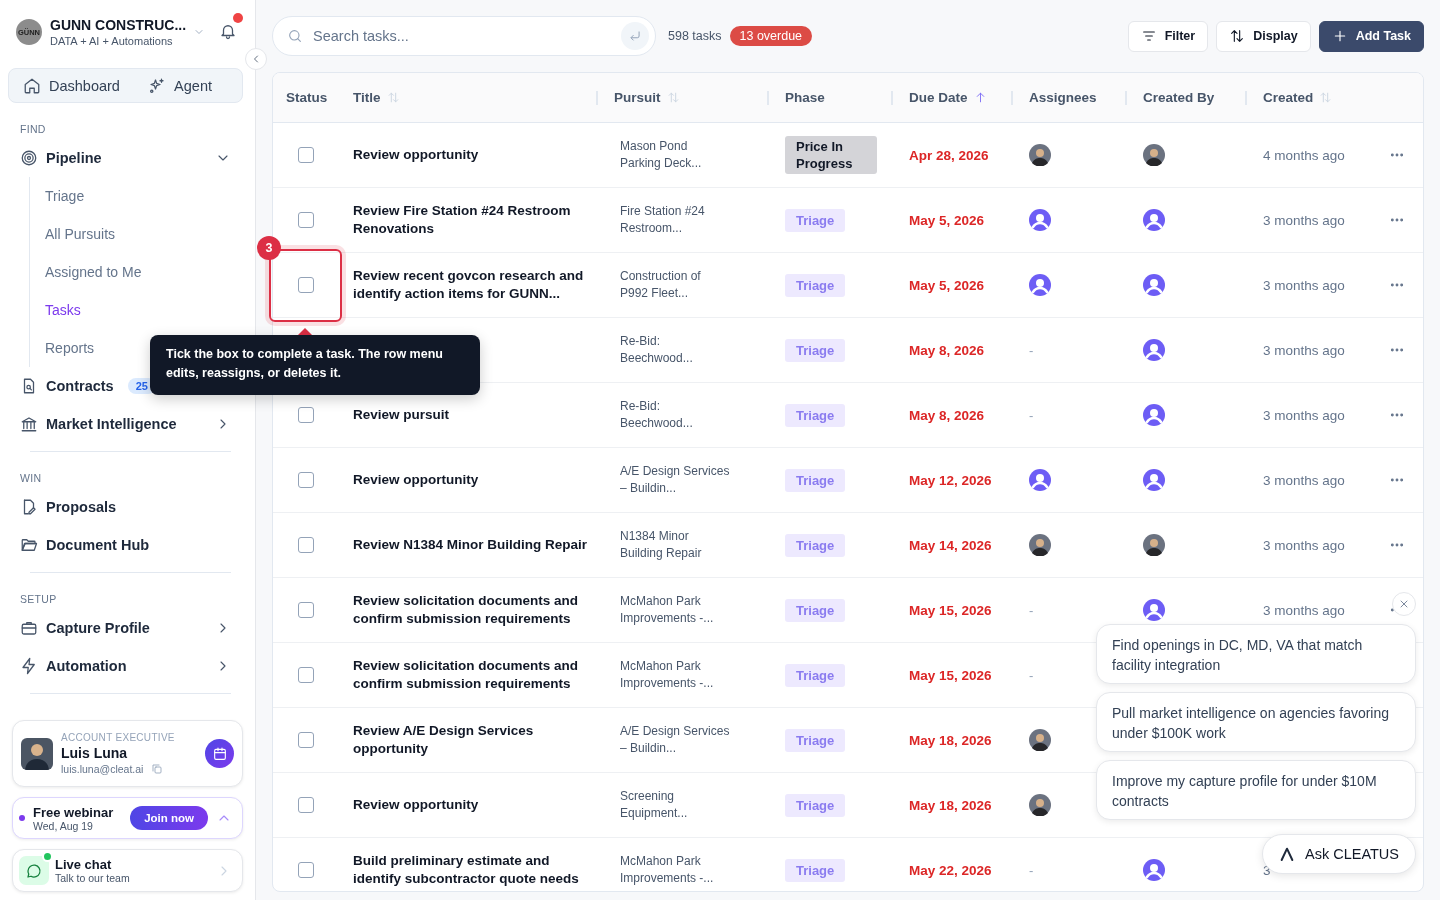  Describe the element at coordinates (938, 97) in the screenshot. I see `column-header: Due Date` at that location.